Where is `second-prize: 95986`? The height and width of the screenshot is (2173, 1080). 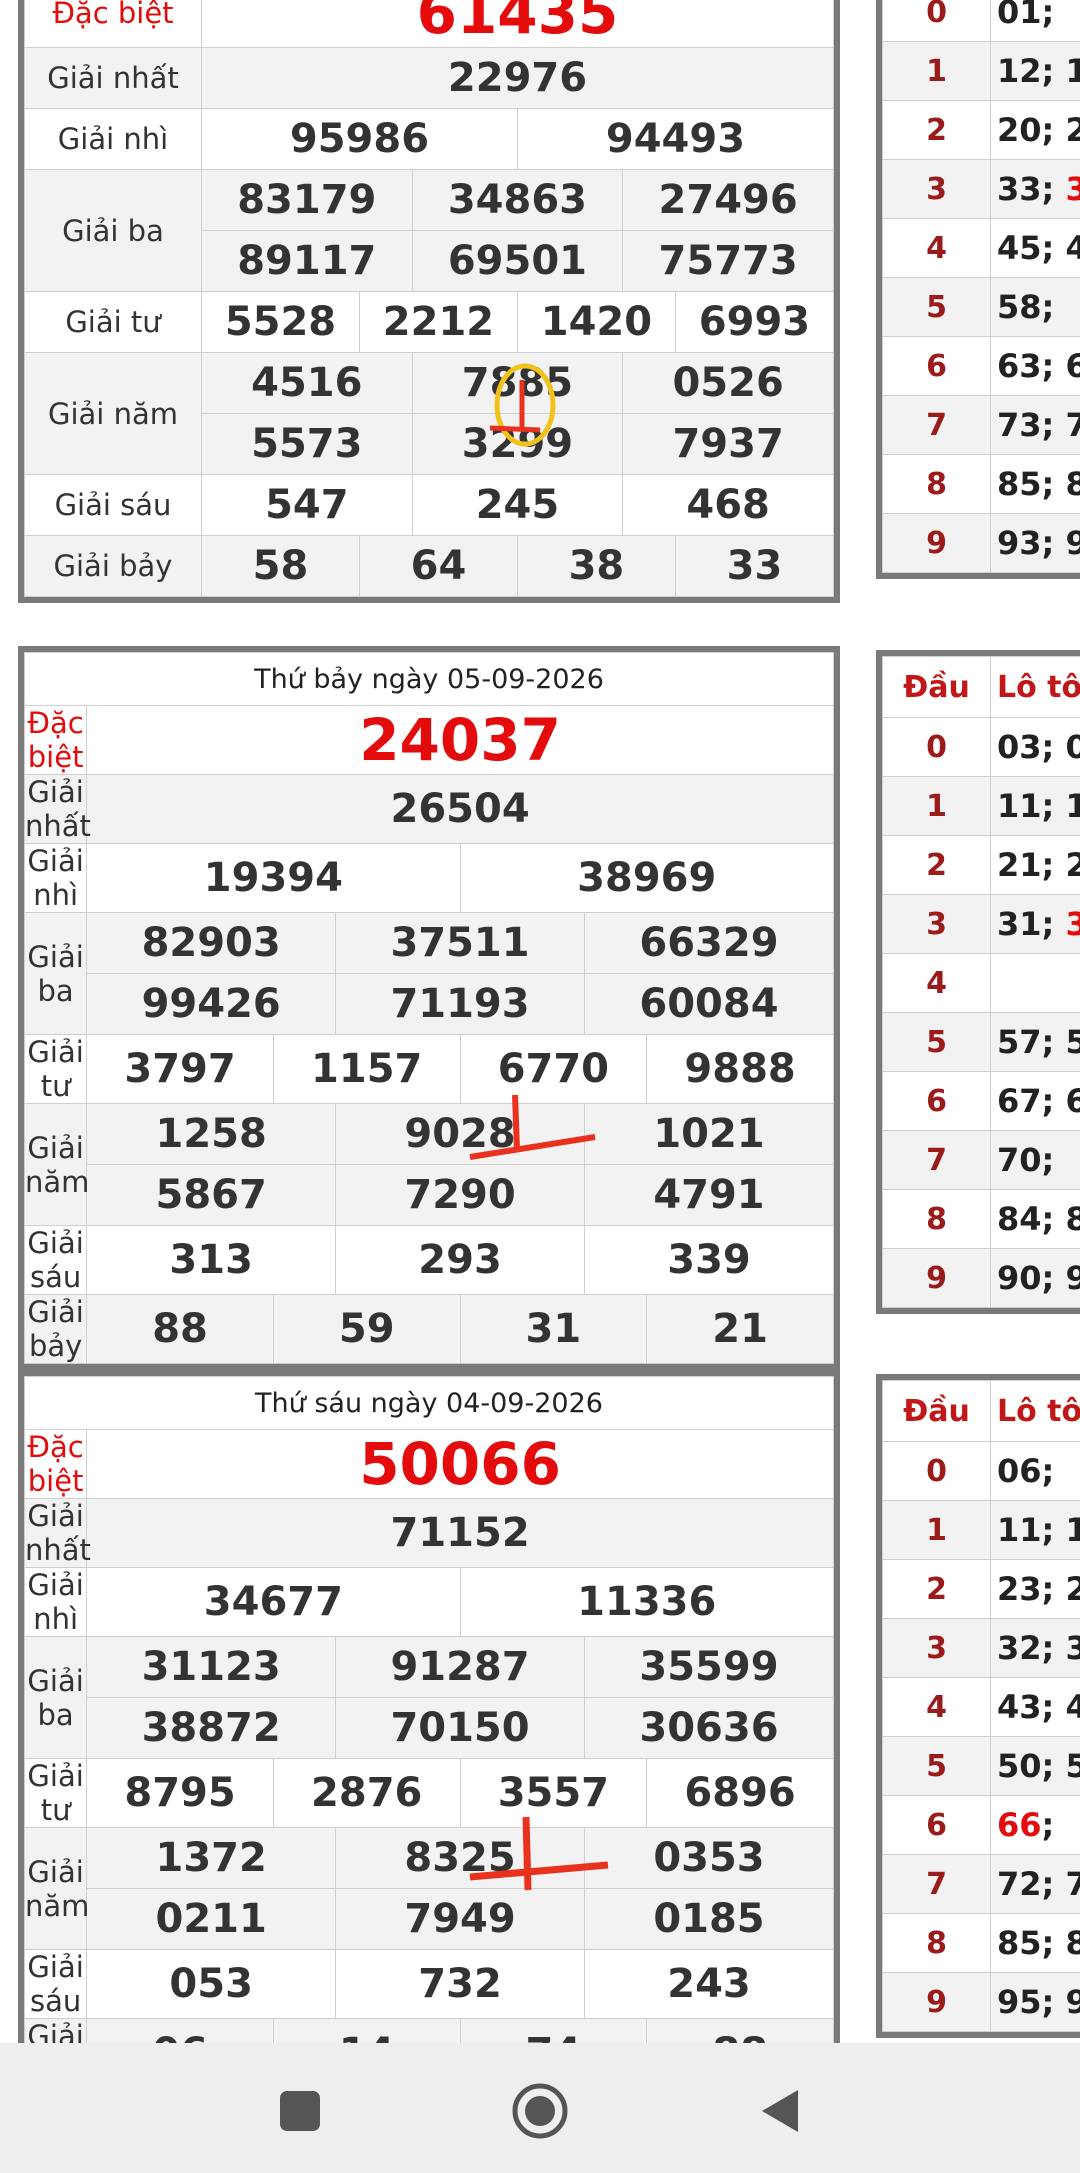
second-prize: 95986 is located at coordinates (359, 139).